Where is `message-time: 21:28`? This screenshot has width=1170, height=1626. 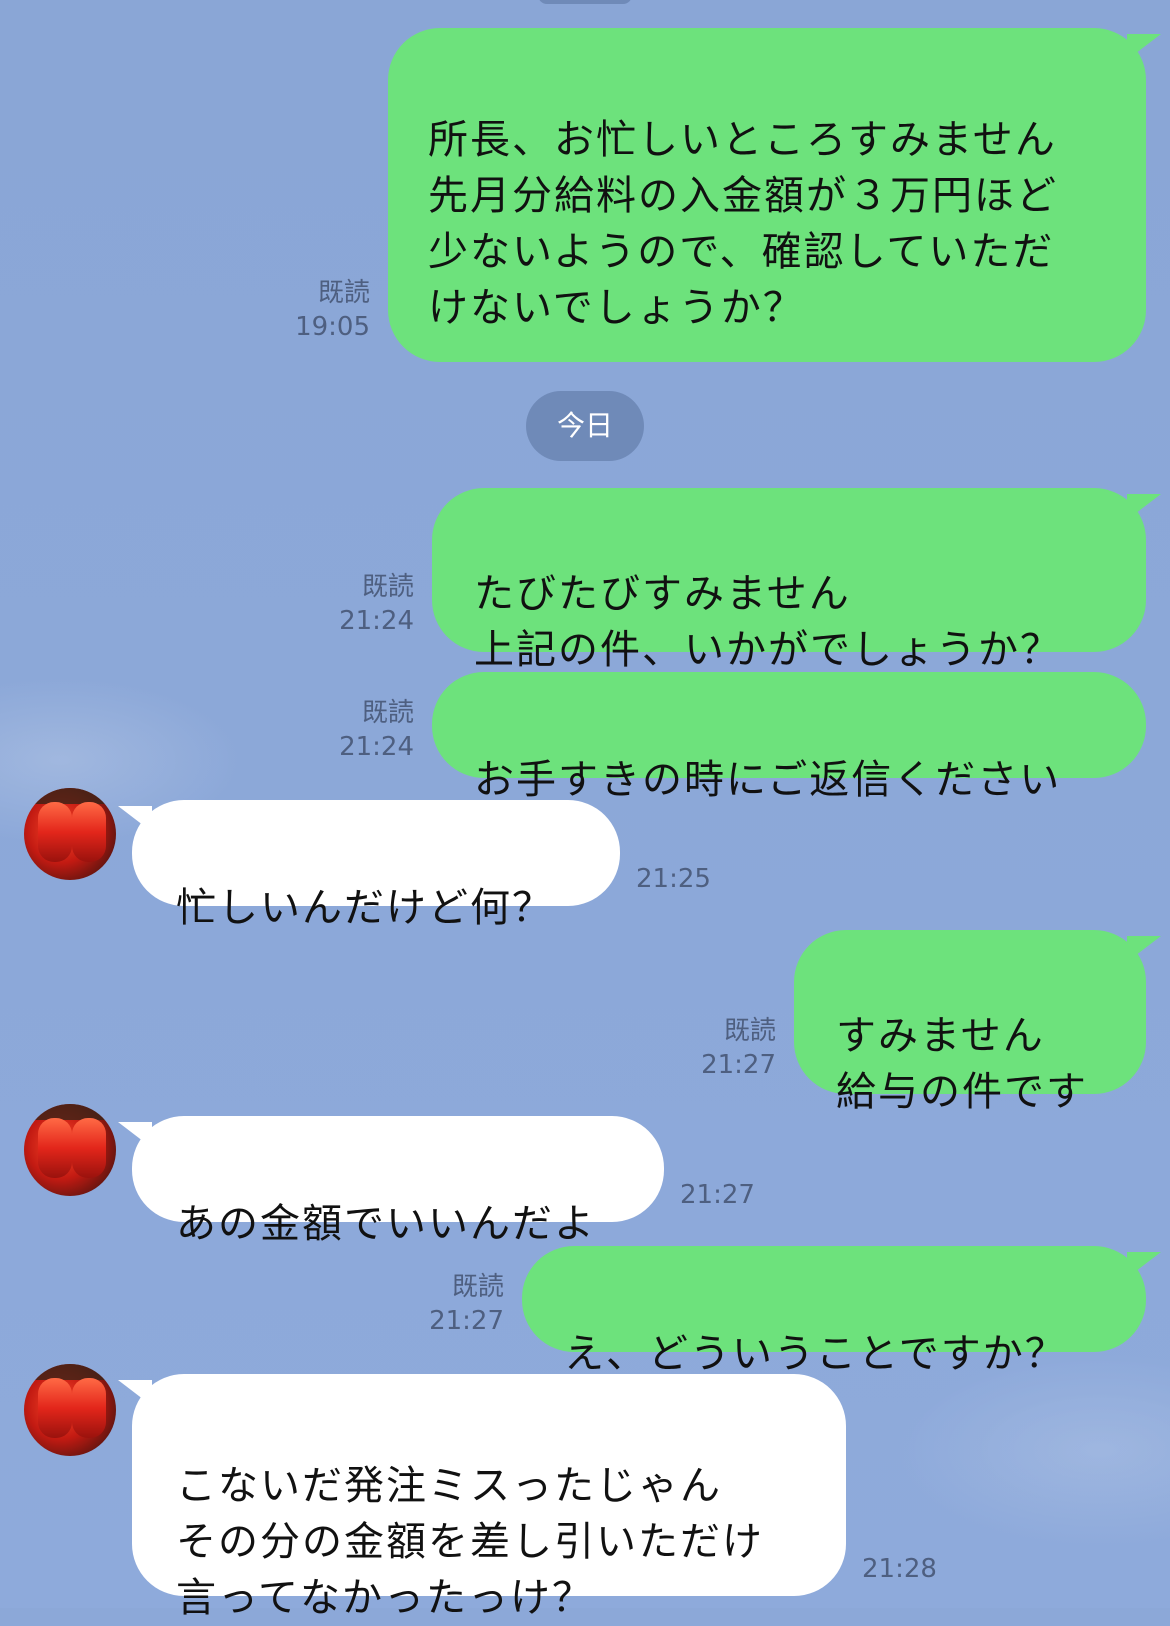 message-time: 21:28 is located at coordinates (899, 1569).